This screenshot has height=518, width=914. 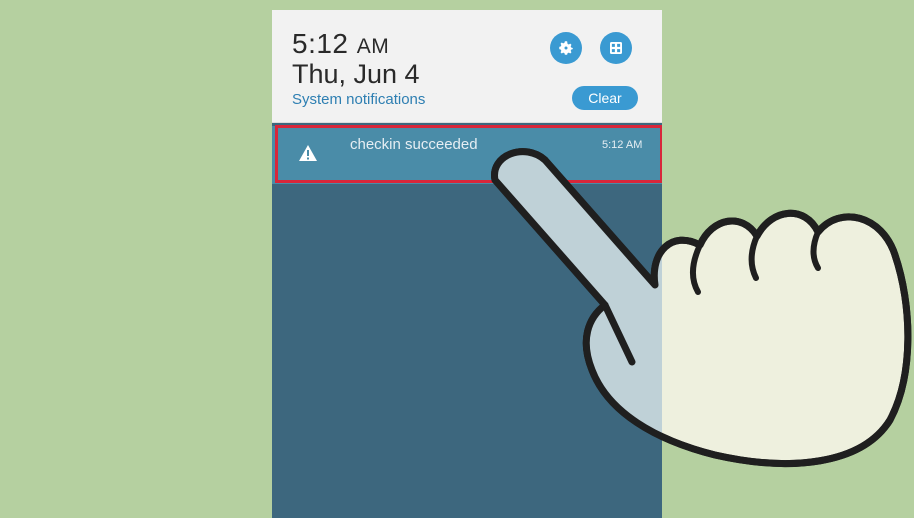 What do you see at coordinates (359, 99) in the screenshot?
I see `system-notifications-label: System notifications` at bounding box center [359, 99].